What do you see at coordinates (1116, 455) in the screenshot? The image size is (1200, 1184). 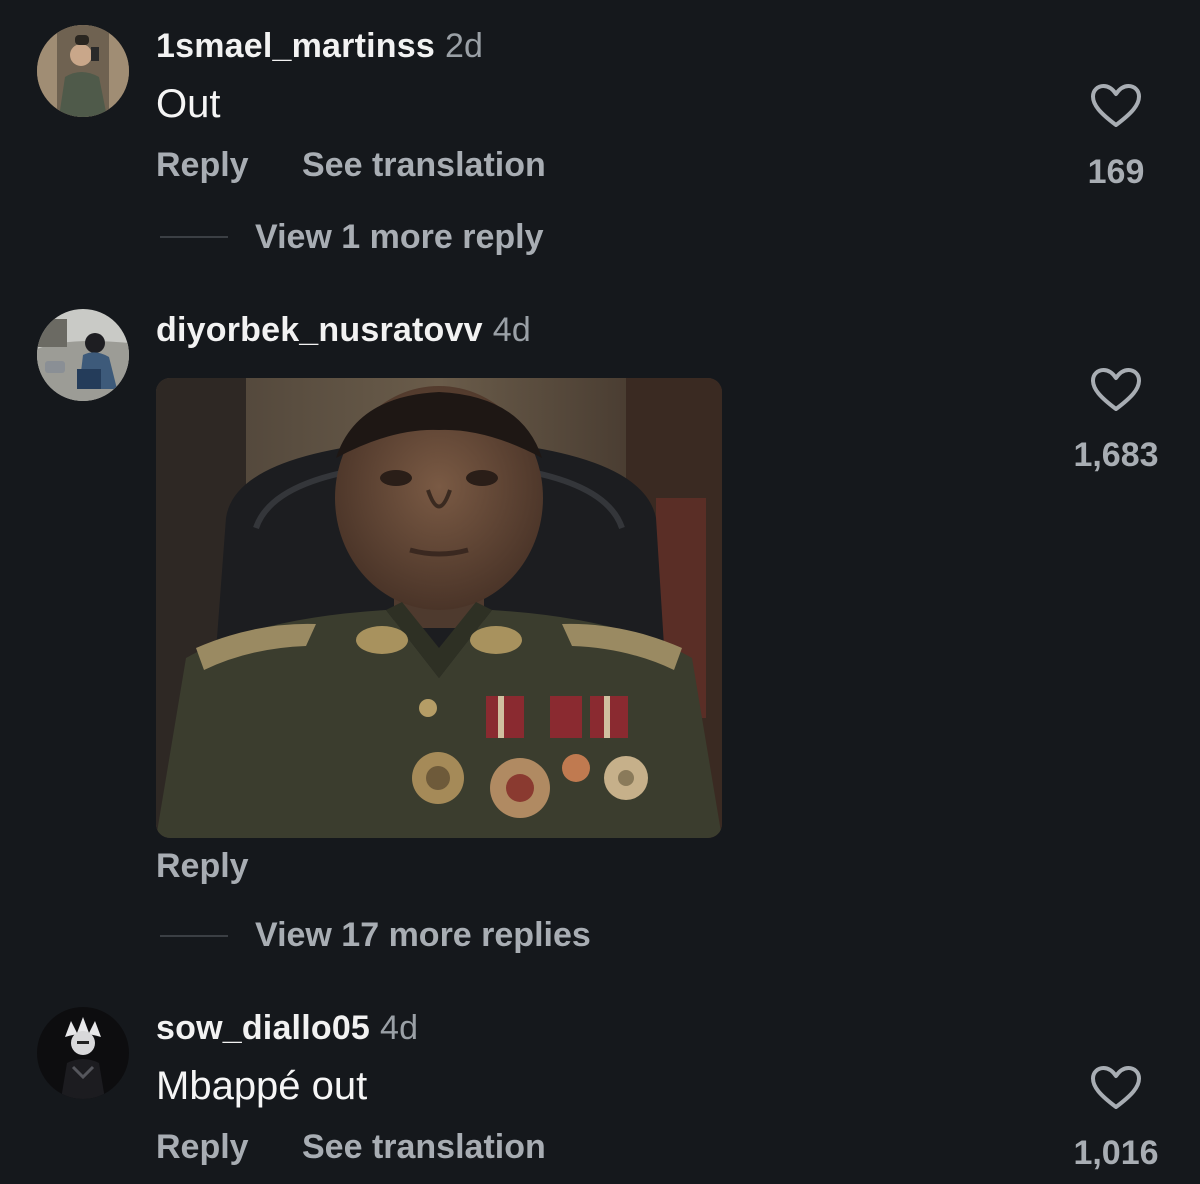 I see `like-count: 1,683` at bounding box center [1116, 455].